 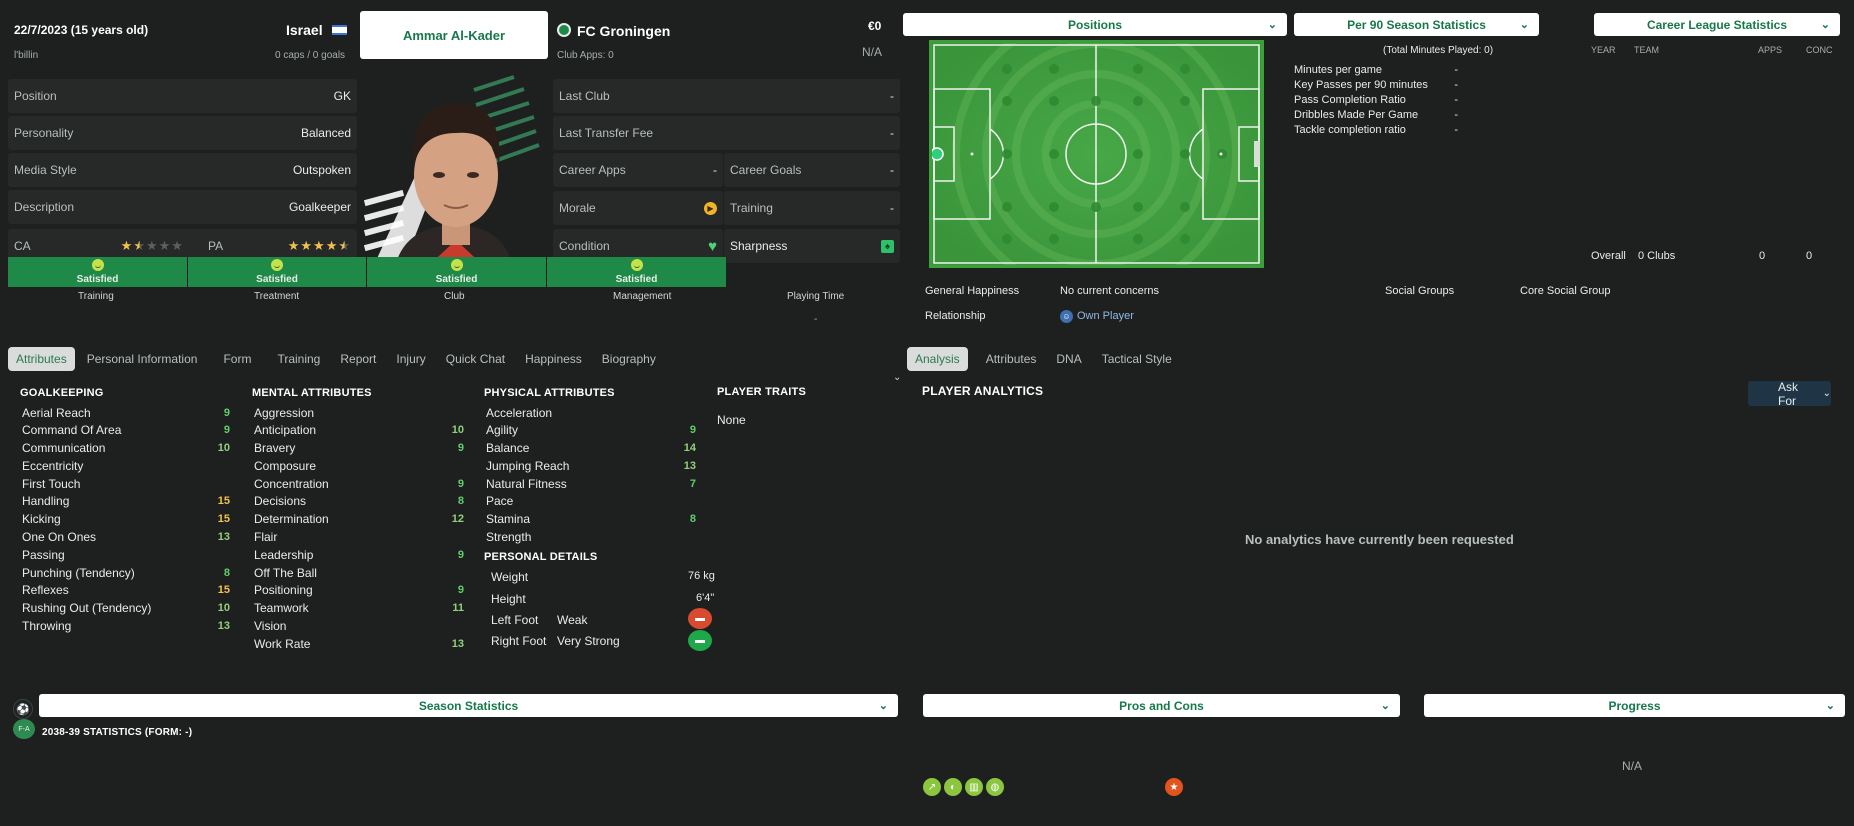 What do you see at coordinates (1161, 705) in the screenshot?
I see `pros-cons-dropdown: Pros and Cons ⌄` at bounding box center [1161, 705].